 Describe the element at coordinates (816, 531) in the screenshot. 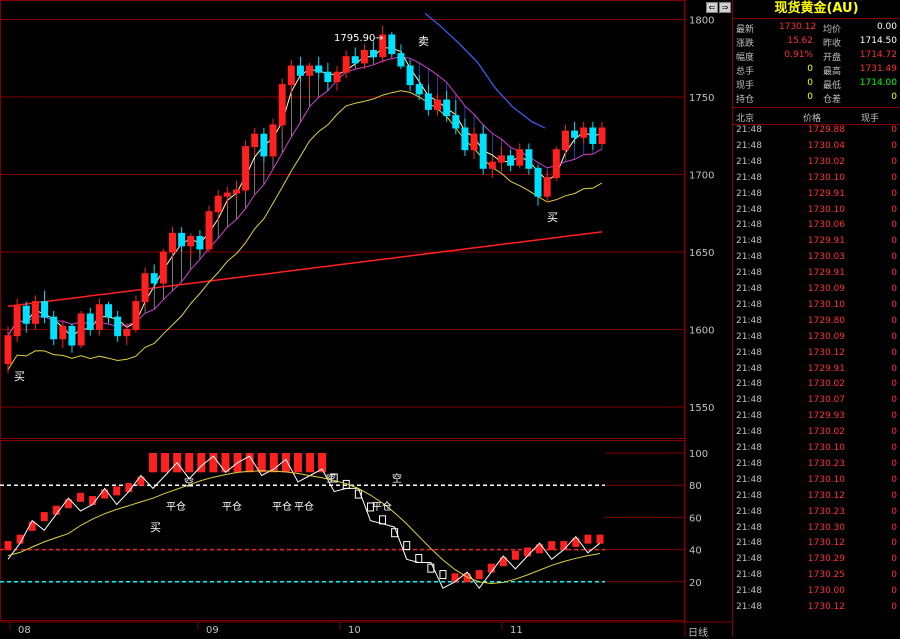

I see `tick-row: 21:48 1730.30 0` at that location.